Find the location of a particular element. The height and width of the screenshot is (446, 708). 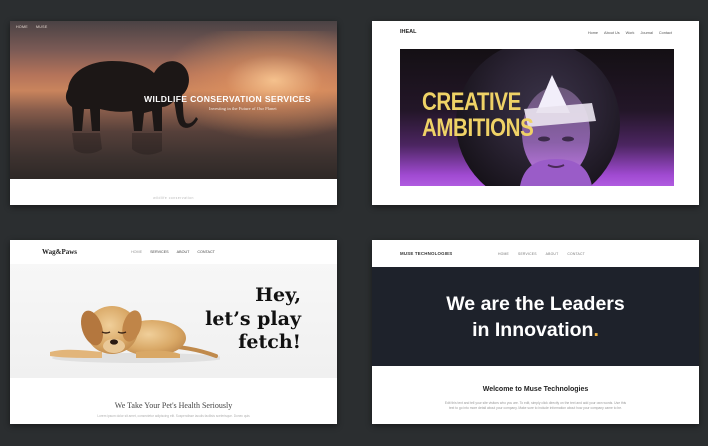

wagpaws-headline: Hey, let’s play fetch! is located at coordinates (248, 319).